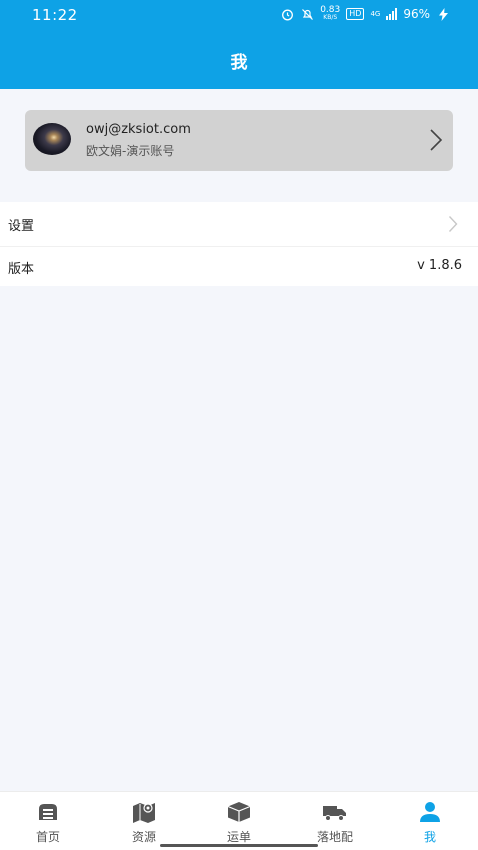  I want to click on tab-delivery: 落地配, so click(335, 821).